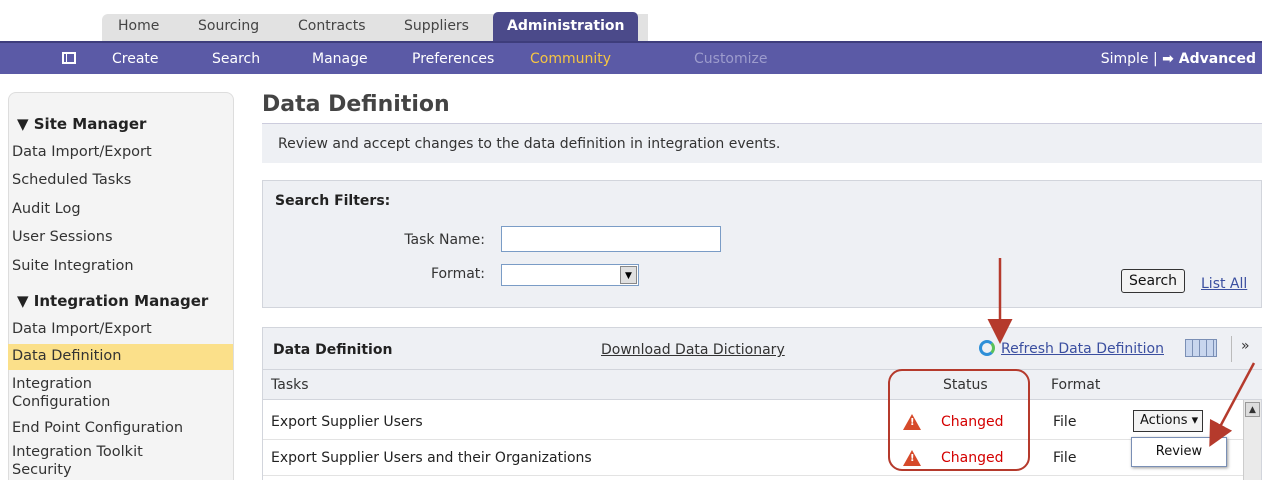 This screenshot has width=1262, height=480. Describe the element at coordinates (1252, 440) in the screenshot. I see `grid-scrollbar: ▲` at that location.